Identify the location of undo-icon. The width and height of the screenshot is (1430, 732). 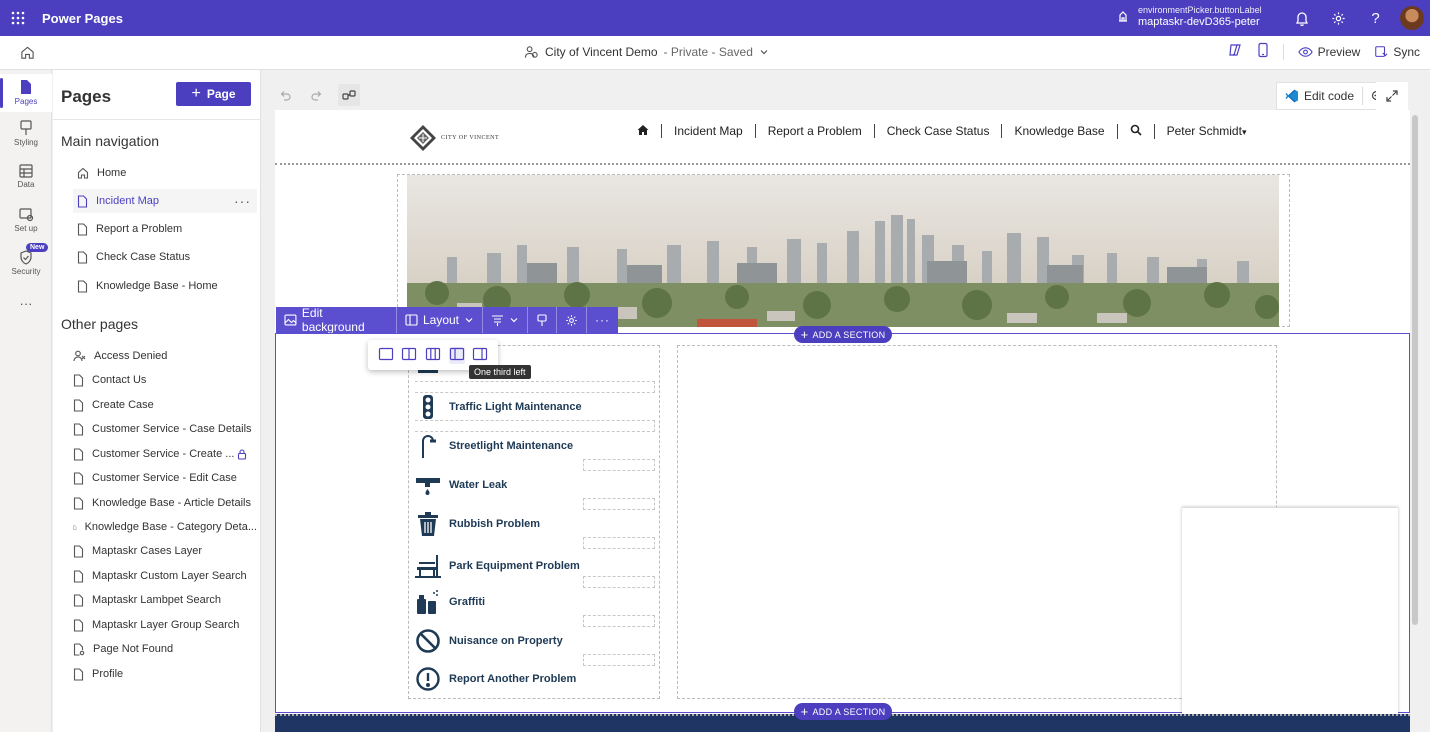
(285, 95).